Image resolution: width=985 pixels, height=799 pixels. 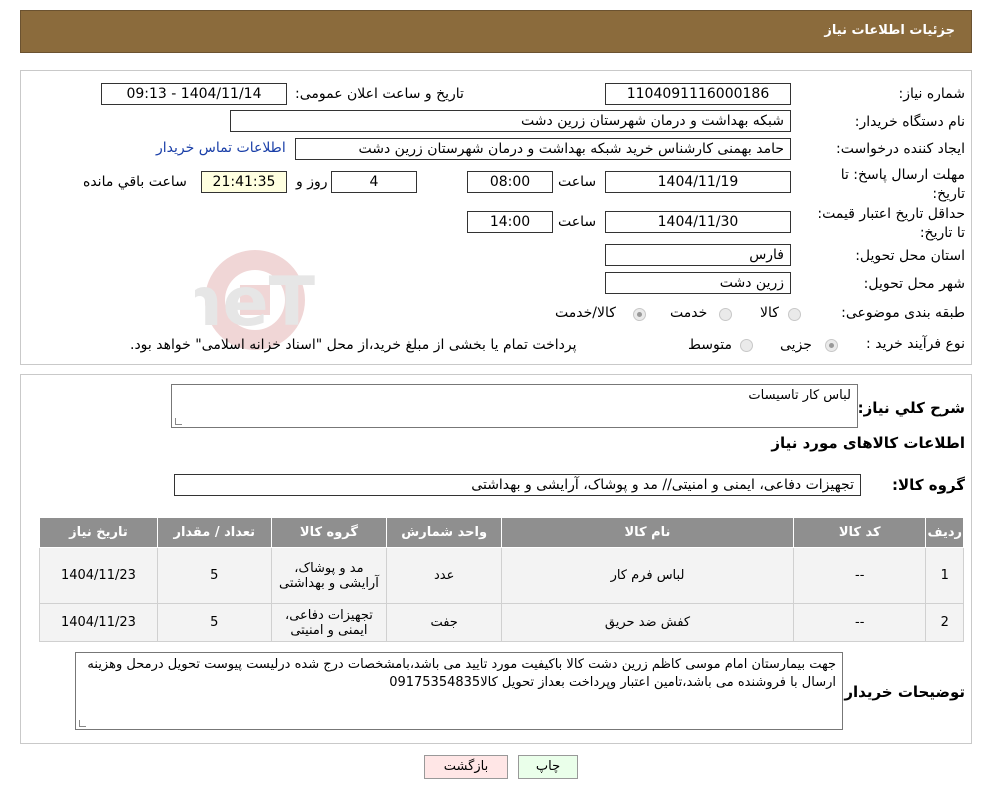 What do you see at coordinates (891, 223) in the screenshot?
I see `validity-label: حداقل تاریخ اعتبار قیمت: تا تاریخ:` at bounding box center [891, 223].